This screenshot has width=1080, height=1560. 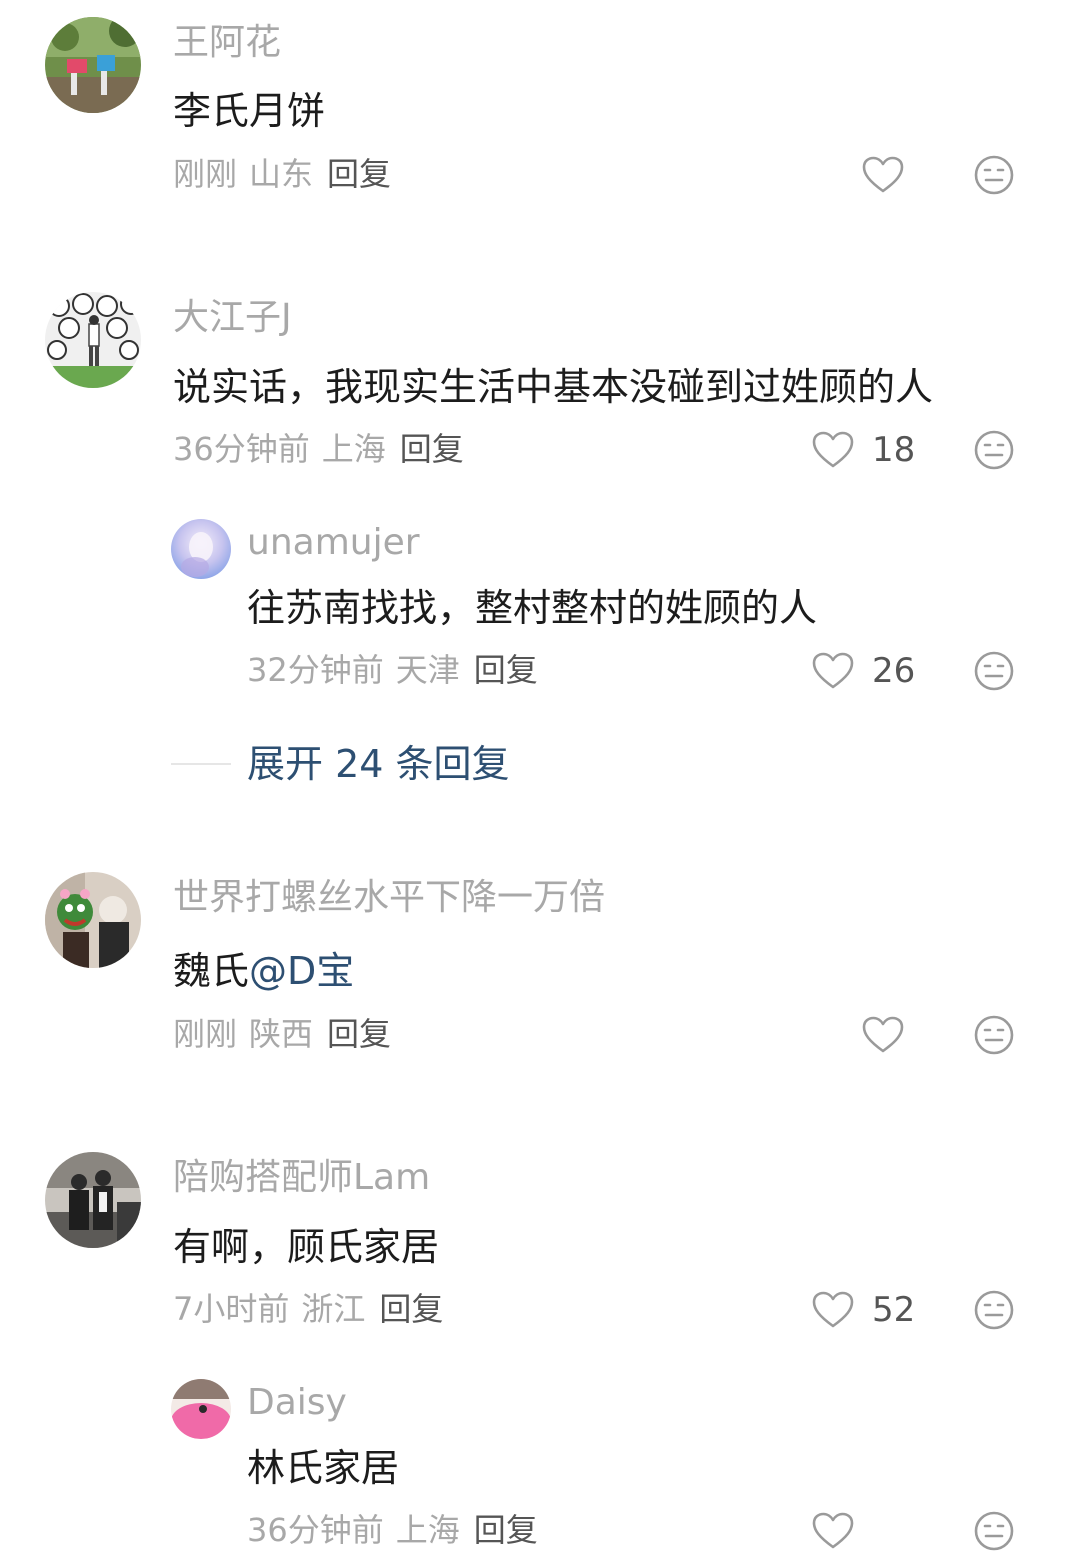 I want to click on reply-text: 林氏家居, so click(x=323, y=1468).